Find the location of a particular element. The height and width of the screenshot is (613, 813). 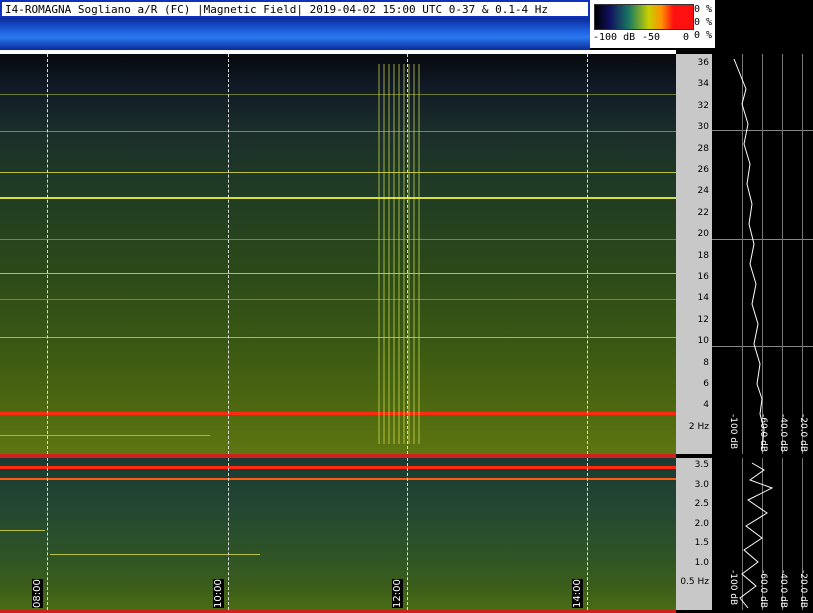

frequency-axis-bottom: 3.5 3.0 2.5 2.0 1.5 1.0 0.5 Hz is located at coordinates (694, 534).